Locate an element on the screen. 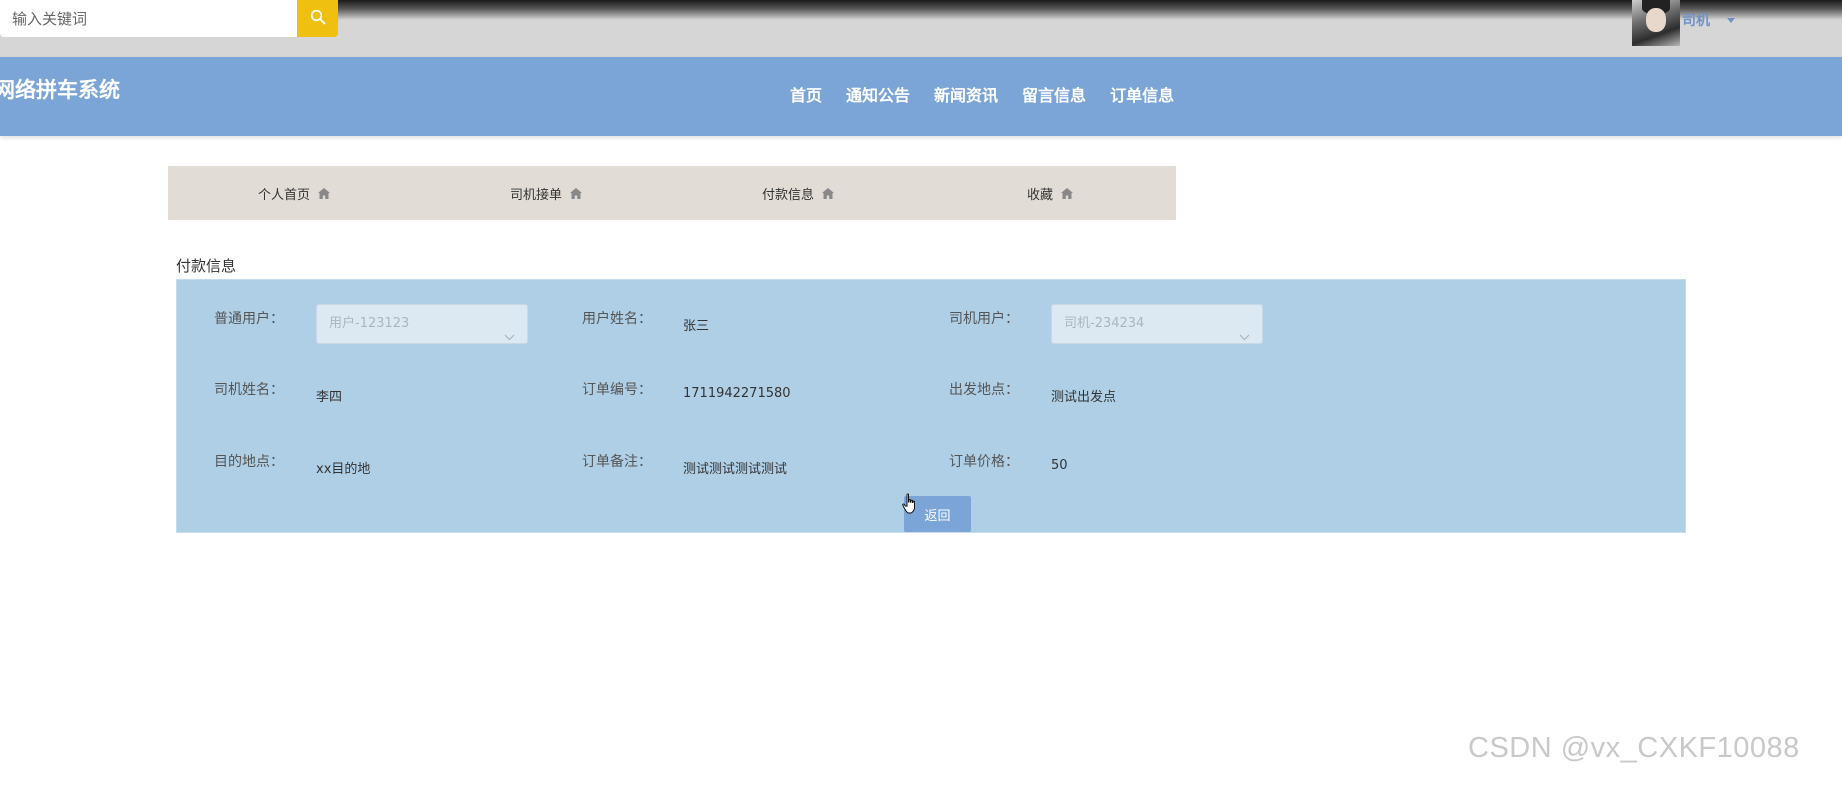  order-no-value: 1711942271580 is located at coordinates (737, 393).